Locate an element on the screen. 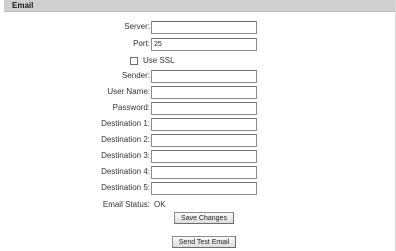 This screenshot has height=251, width=396. password-input is located at coordinates (204, 108).